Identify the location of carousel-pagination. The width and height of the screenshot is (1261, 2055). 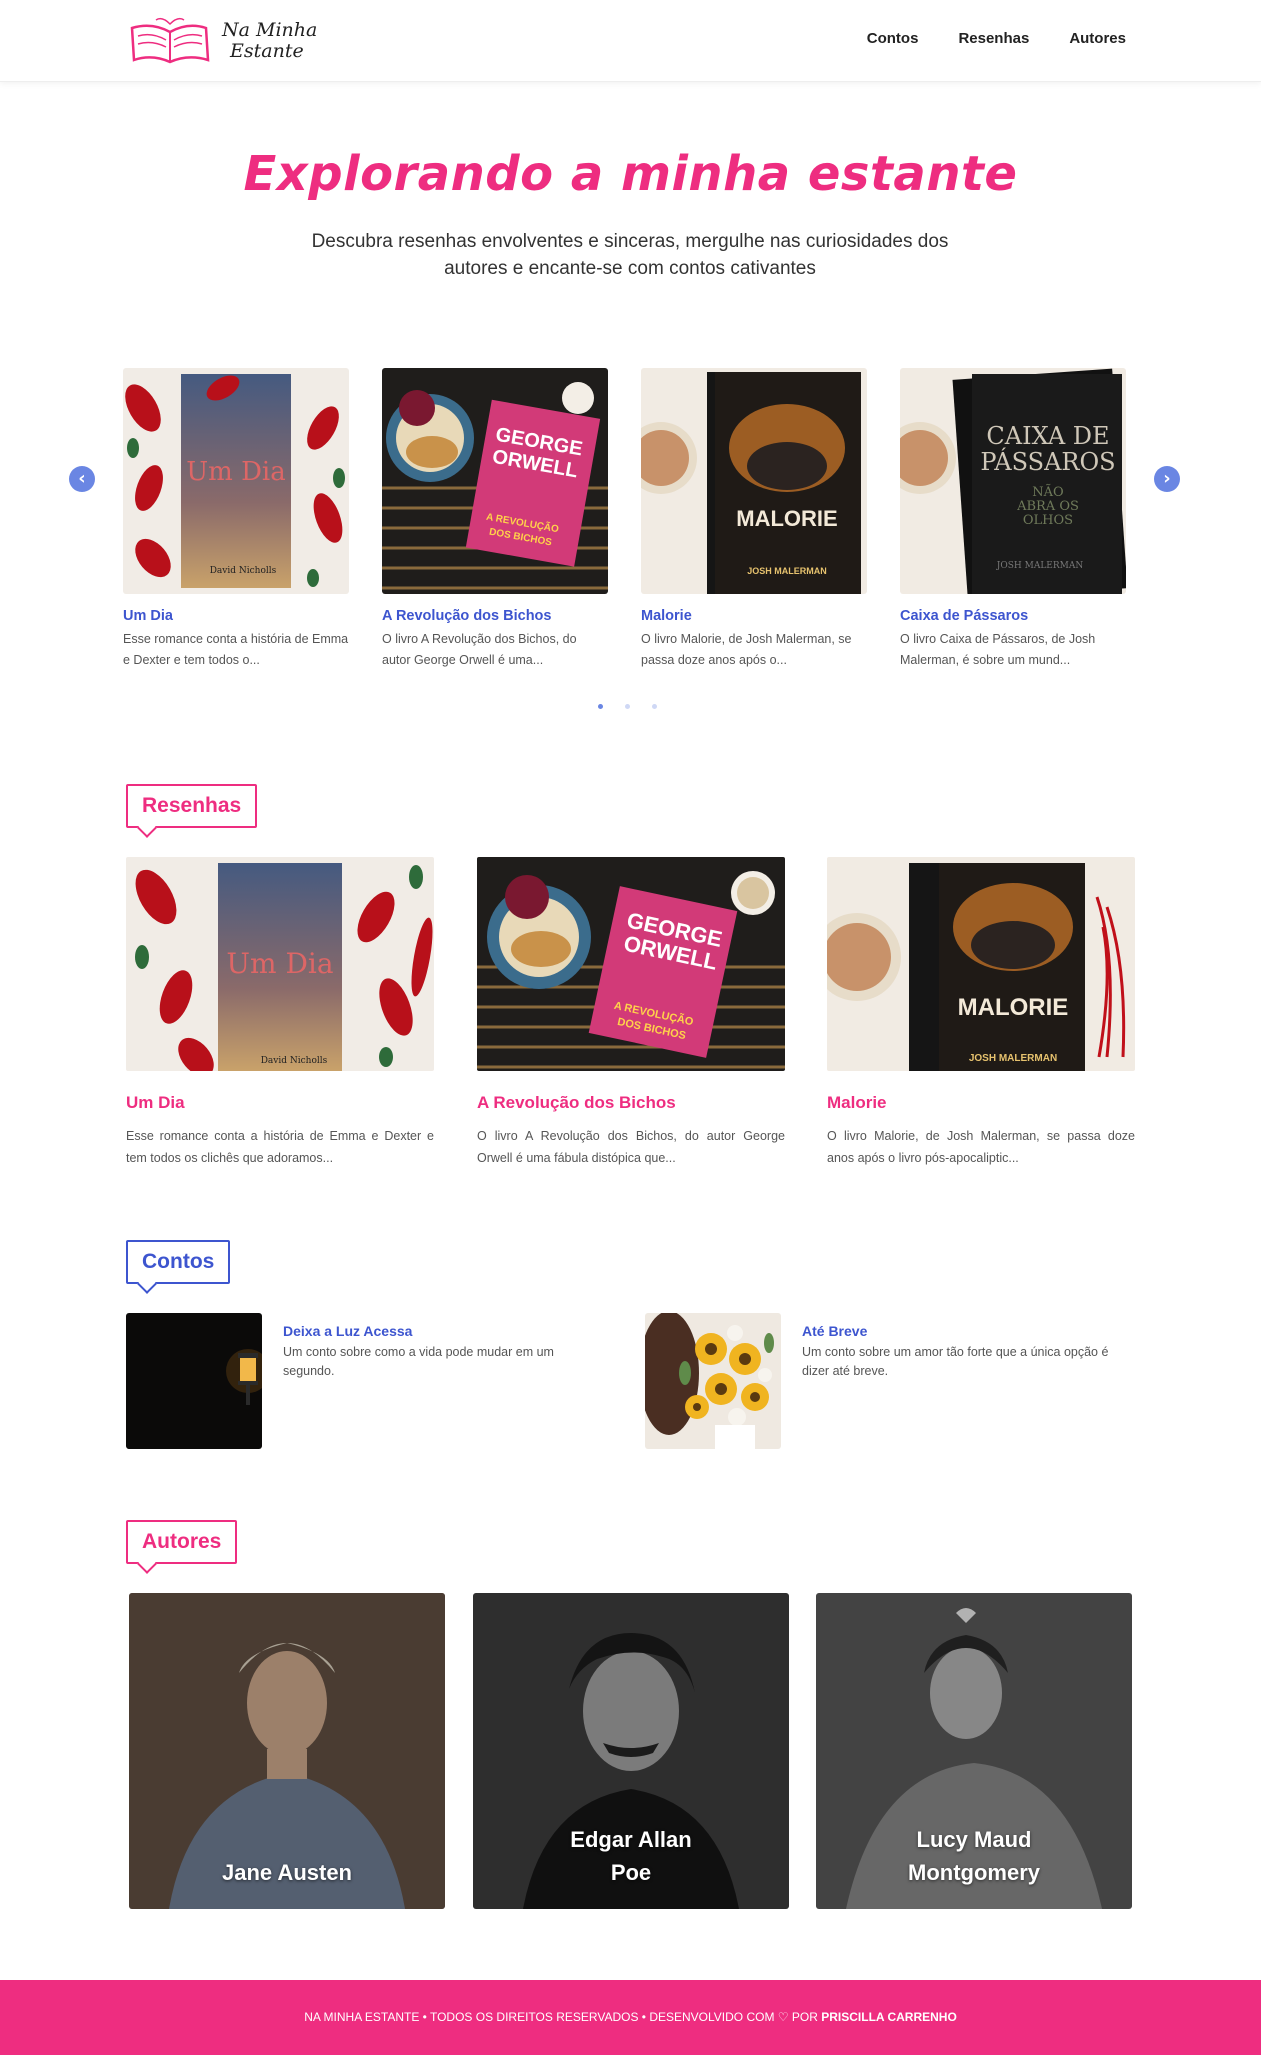
(627, 706).